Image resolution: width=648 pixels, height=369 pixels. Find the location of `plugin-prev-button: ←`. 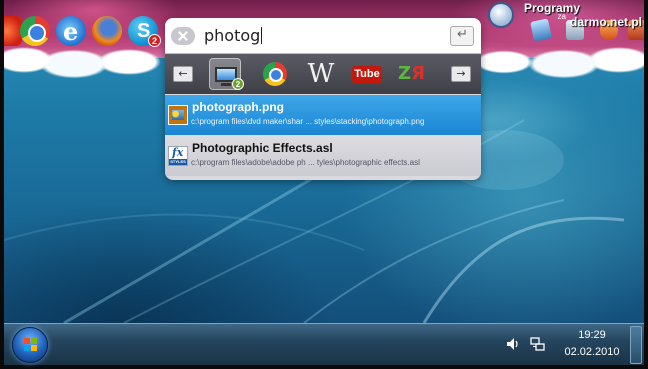

plugin-prev-button: ← is located at coordinates (183, 74).